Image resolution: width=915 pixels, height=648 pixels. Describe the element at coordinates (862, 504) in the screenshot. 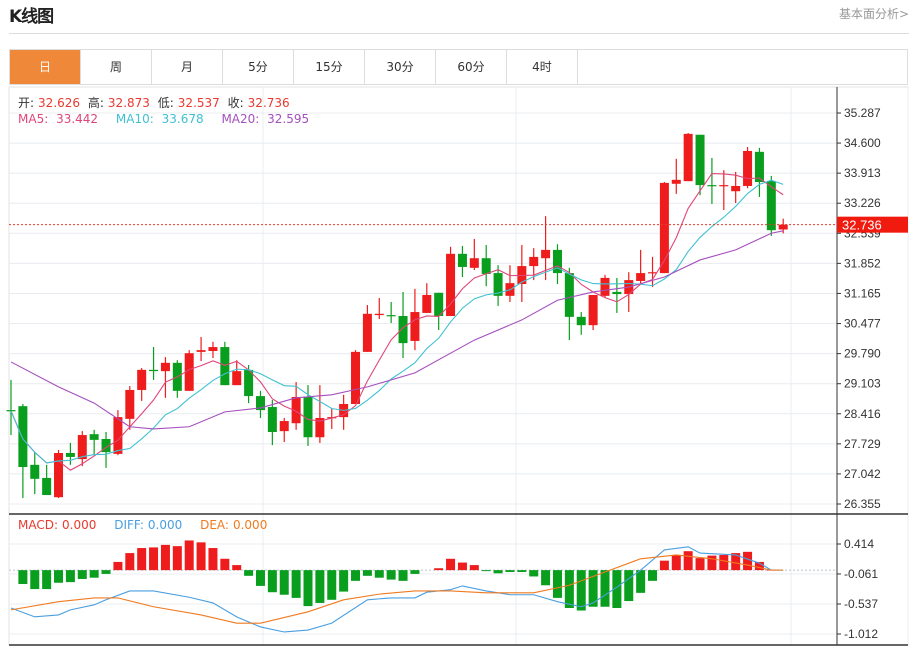

I see `price-tick-label: 26.355` at that location.